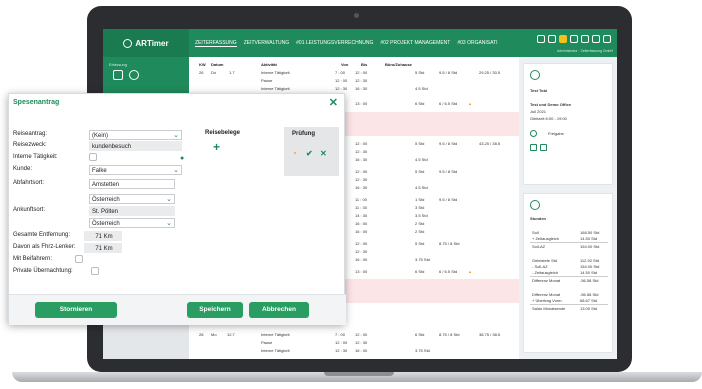  What do you see at coordinates (422, 259) in the screenshot?
I see `cell-duration: 3.75 Std` at bounding box center [422, 259].